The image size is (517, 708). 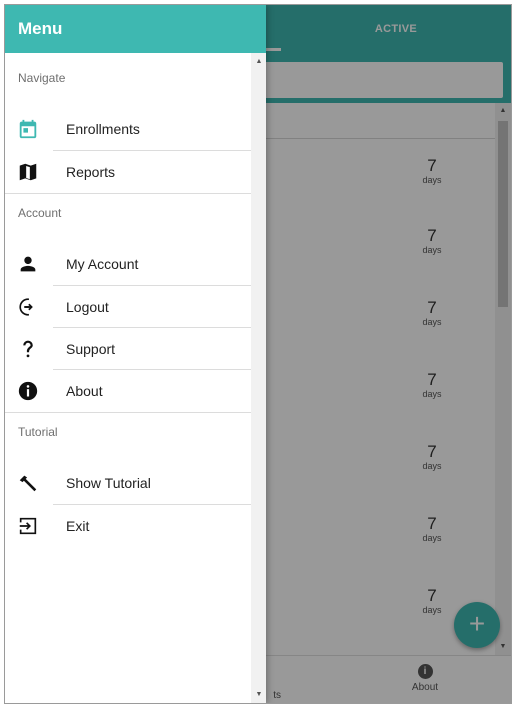 What do you see at coordinates (28, 349) in the screenshot?
I see `question-icon` at bounding box center [28, 349].